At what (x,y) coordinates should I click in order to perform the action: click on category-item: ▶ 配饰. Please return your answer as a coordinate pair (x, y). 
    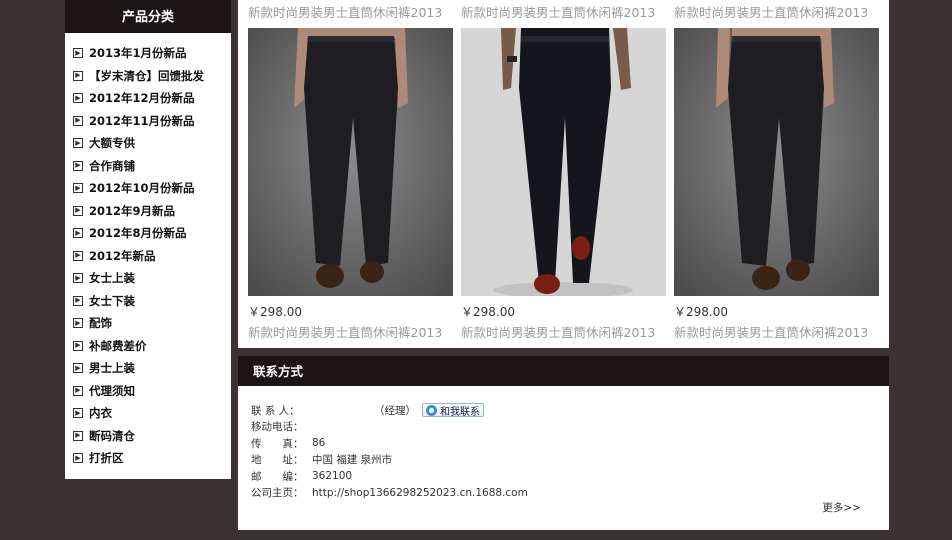
    Looking at the image, I should click on (148, 323).